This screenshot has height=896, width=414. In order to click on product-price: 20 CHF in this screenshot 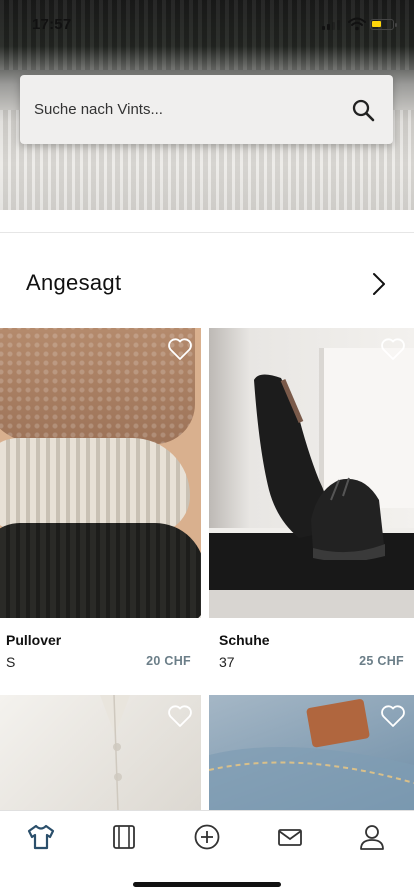, I will do `click(168, 661)`.